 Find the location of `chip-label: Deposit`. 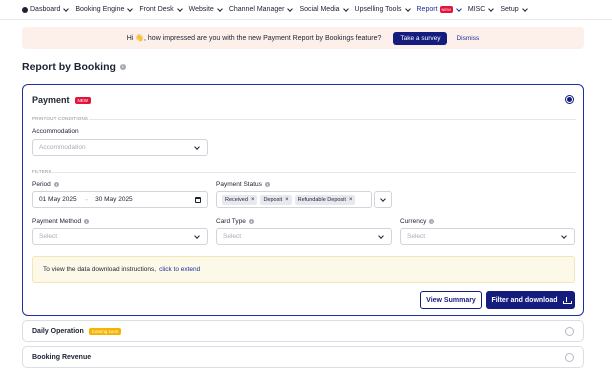

chip-label: Deposit is located at coordinates (273, 199).